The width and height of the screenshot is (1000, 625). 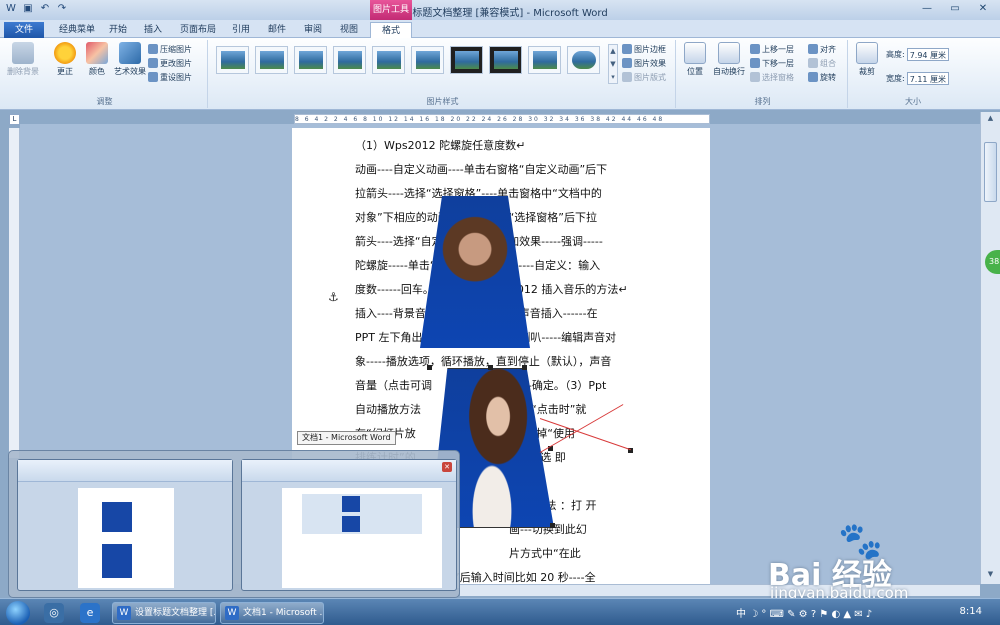 I want to click on group-size-label: 大小, so click(x=913, y=101).